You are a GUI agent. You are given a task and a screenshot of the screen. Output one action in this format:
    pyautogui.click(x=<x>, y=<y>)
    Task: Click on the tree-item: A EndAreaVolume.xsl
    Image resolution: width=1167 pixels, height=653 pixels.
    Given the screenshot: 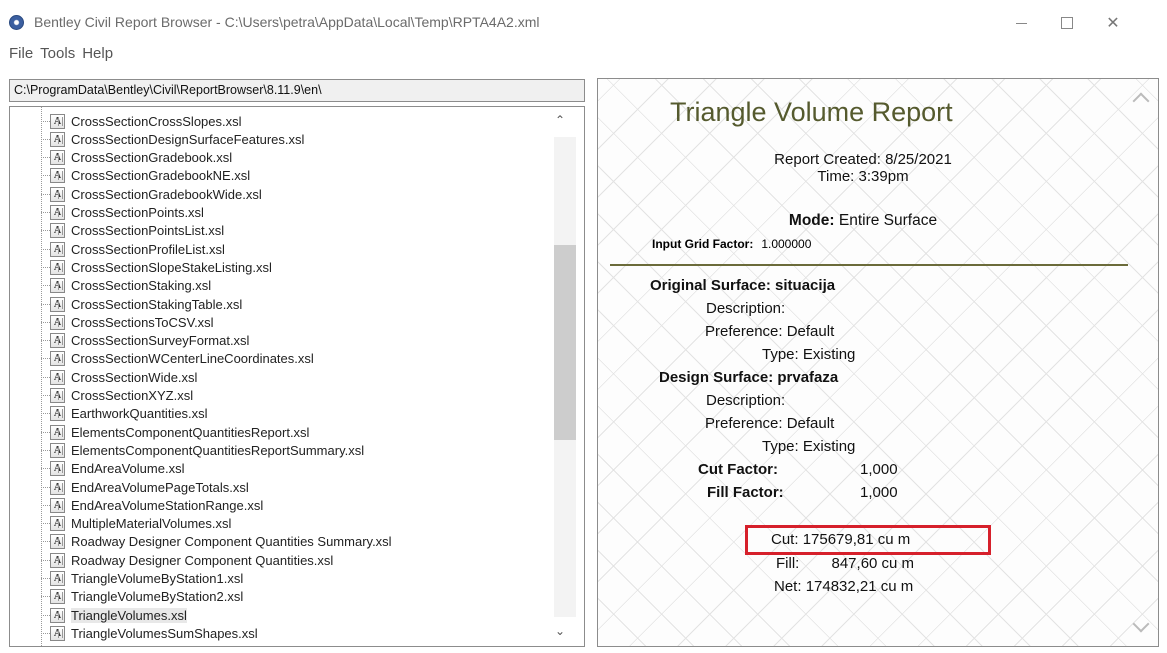 What is the action you would take?
    pyautogui.click(x=112, y=469)
    